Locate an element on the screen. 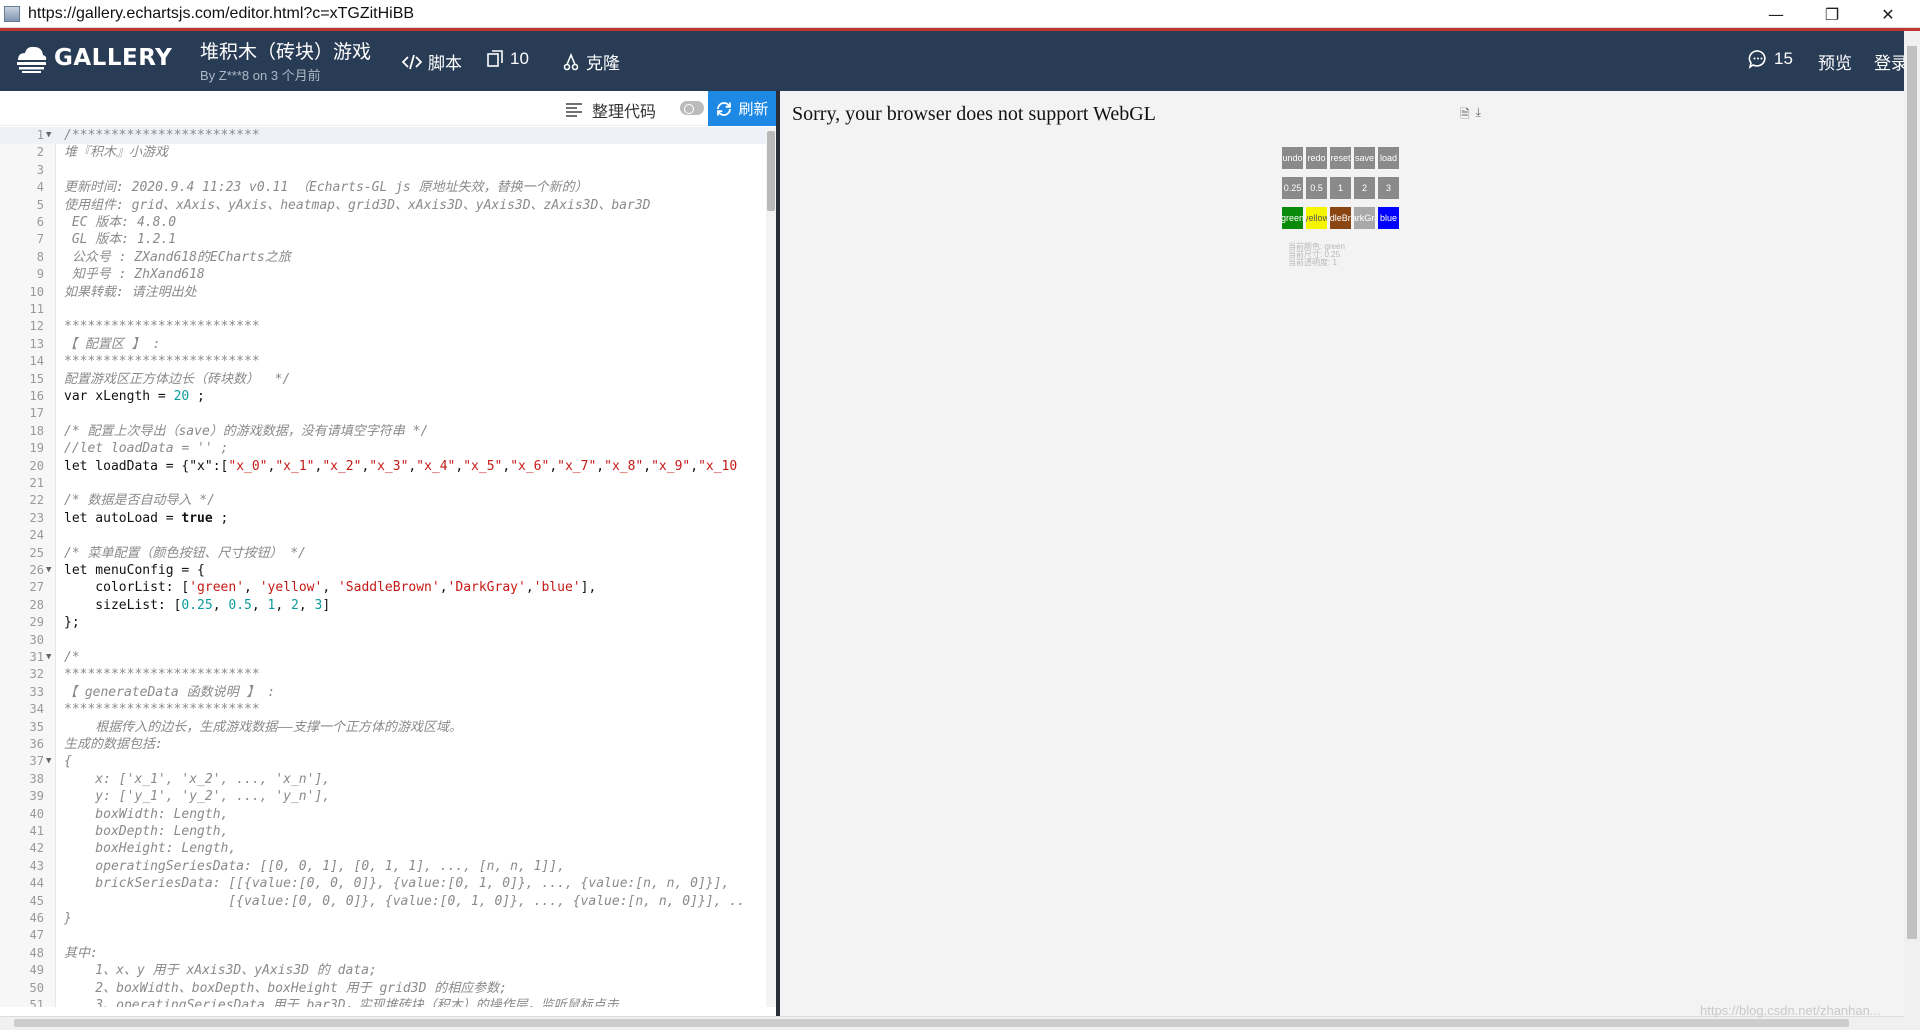 The width and height of the screenshot is (1920, 1030). editor-vertical-scrollbar is located at coordinates (771, 567).